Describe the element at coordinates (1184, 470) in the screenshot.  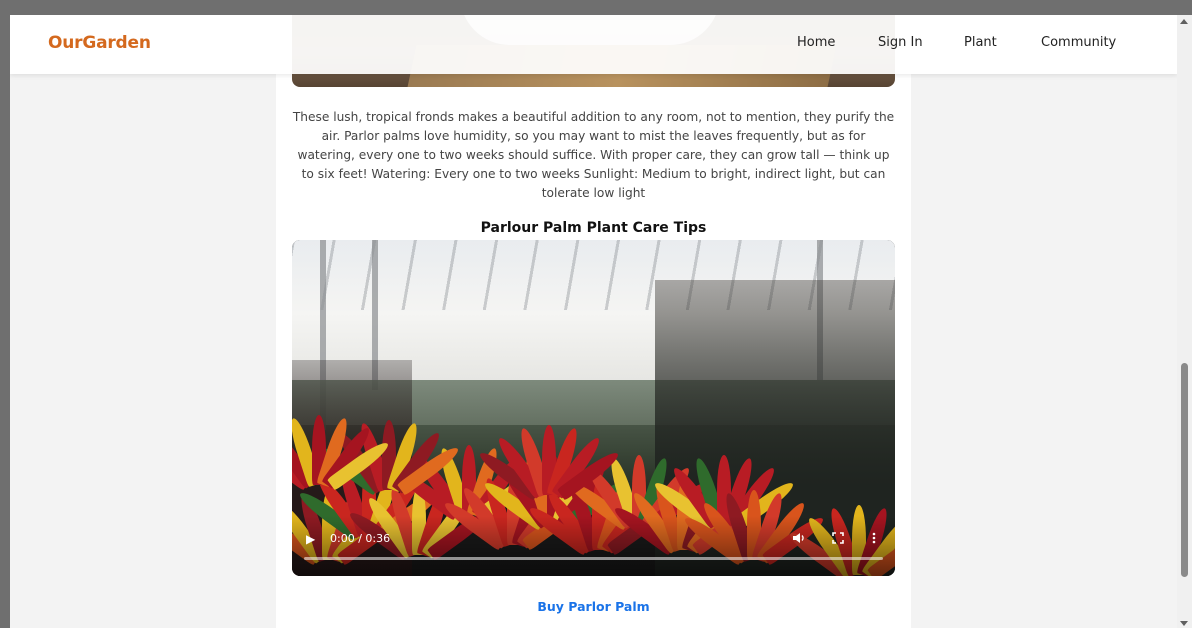
I see `scroll-thumb` at that location.